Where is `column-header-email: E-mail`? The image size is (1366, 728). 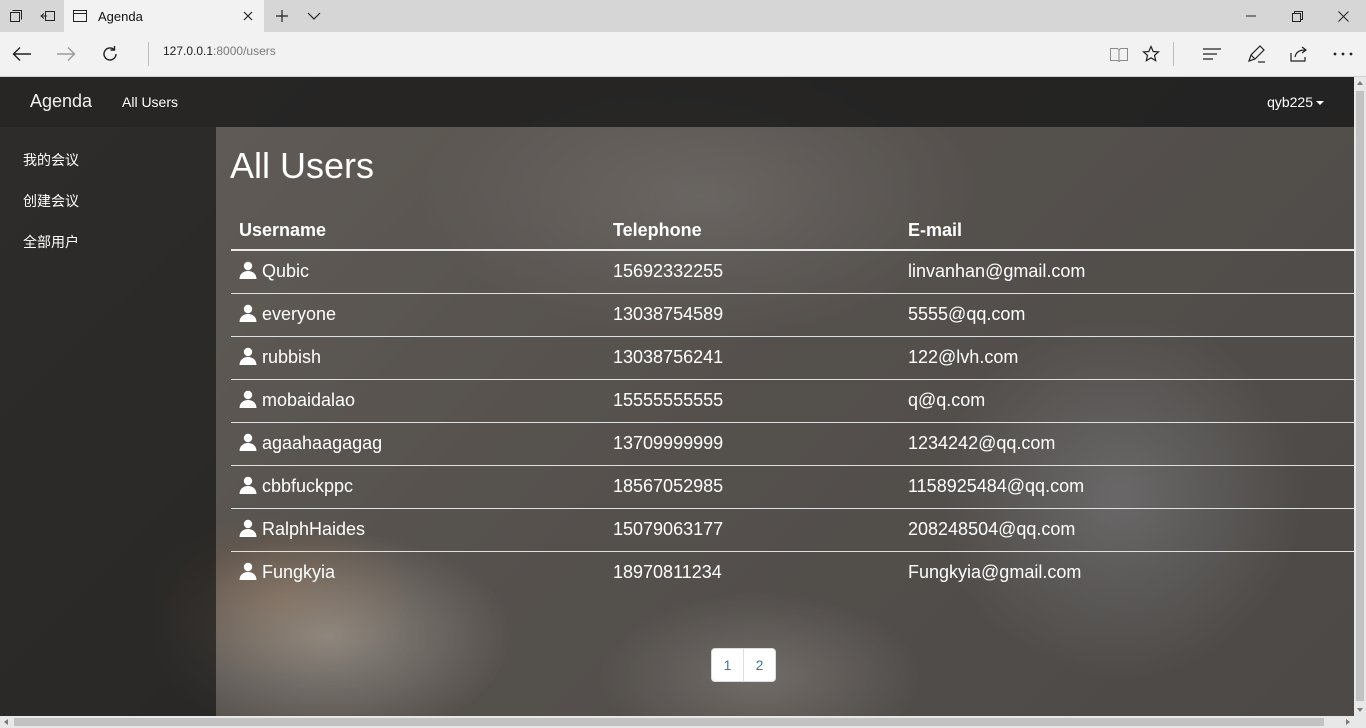
column-header-email: E-mail is located at coordinates (1127, 231).